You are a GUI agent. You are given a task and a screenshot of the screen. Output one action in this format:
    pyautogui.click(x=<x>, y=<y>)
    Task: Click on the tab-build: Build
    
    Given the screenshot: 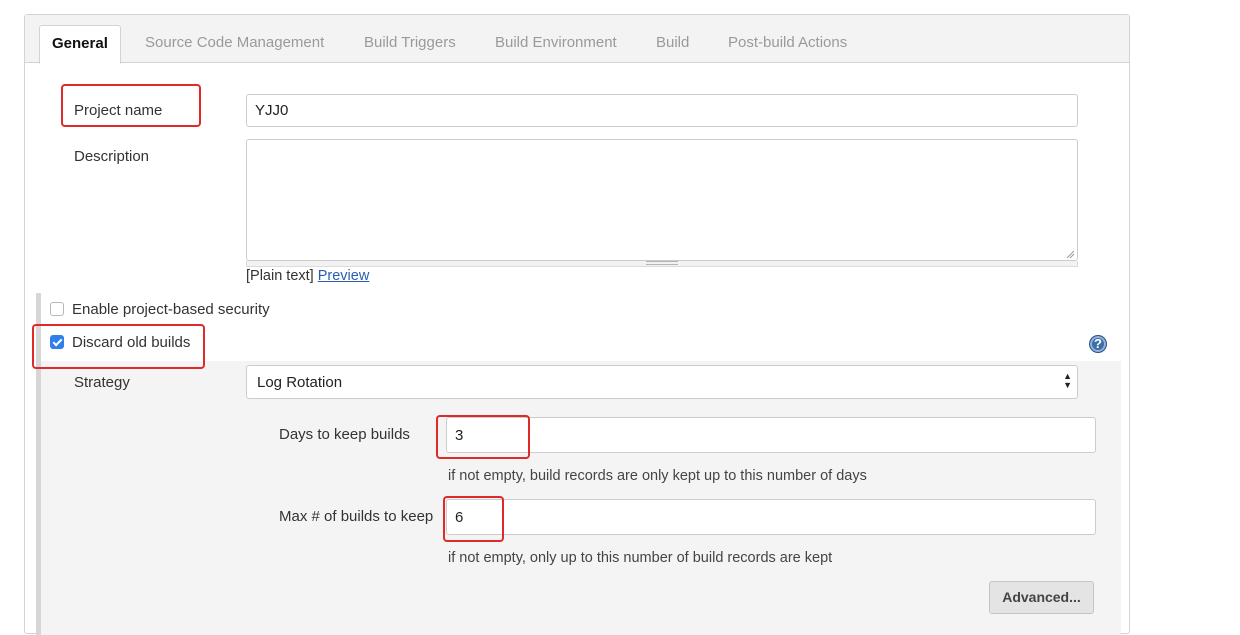 What is the action you would take?
    pyautogui.click(x=672, y=39)
    